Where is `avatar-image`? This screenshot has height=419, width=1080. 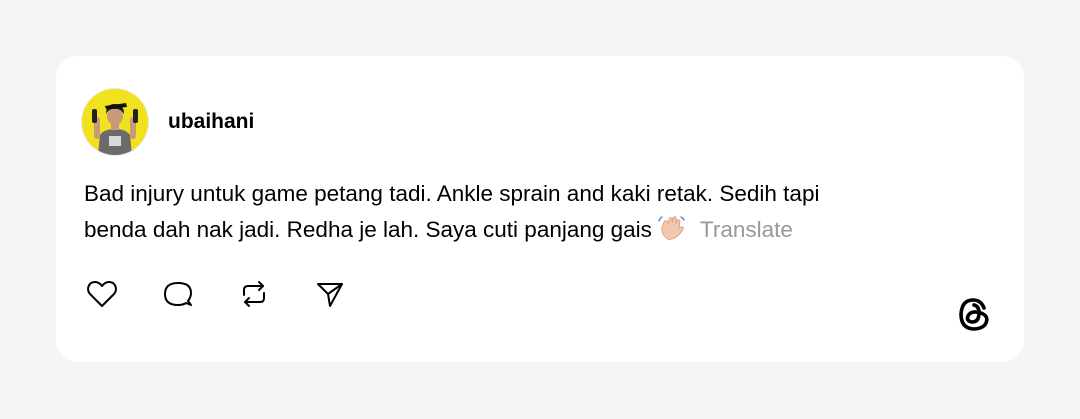 avatar-image is located at coordinates (115, 122).